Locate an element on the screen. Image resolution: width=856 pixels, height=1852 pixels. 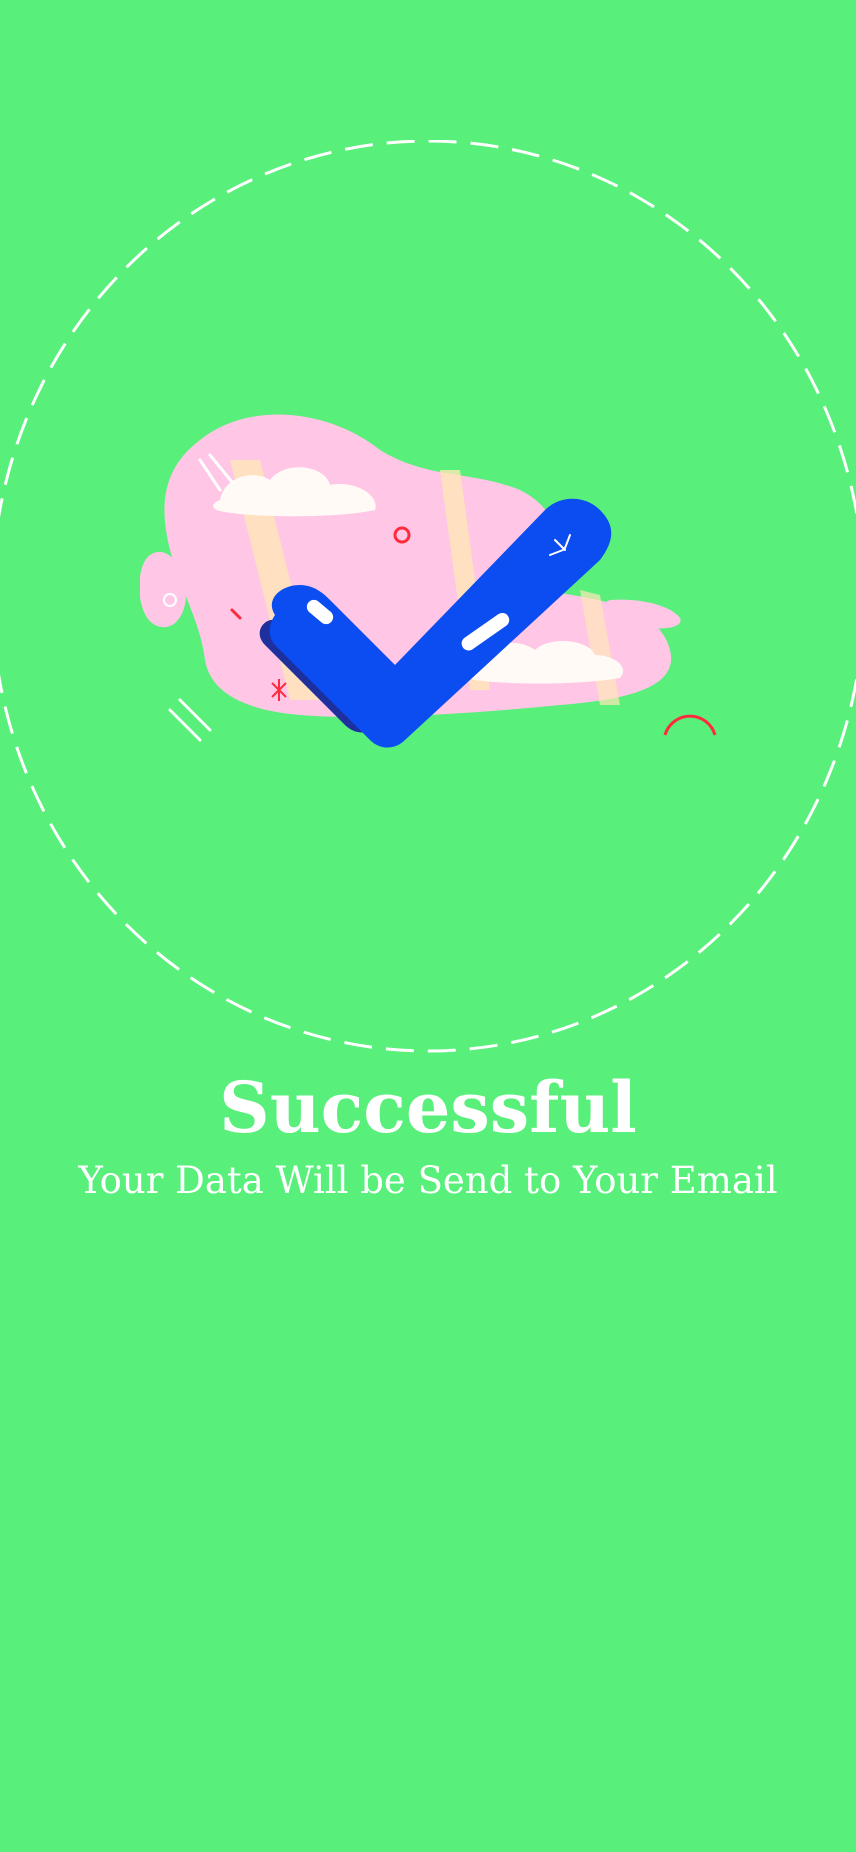
page-title: Successful is located at coordinates (428, 1107).